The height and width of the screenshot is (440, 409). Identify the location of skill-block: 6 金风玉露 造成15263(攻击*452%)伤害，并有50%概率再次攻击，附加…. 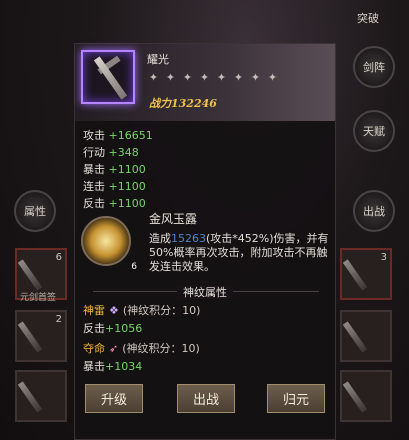
(205, 248).